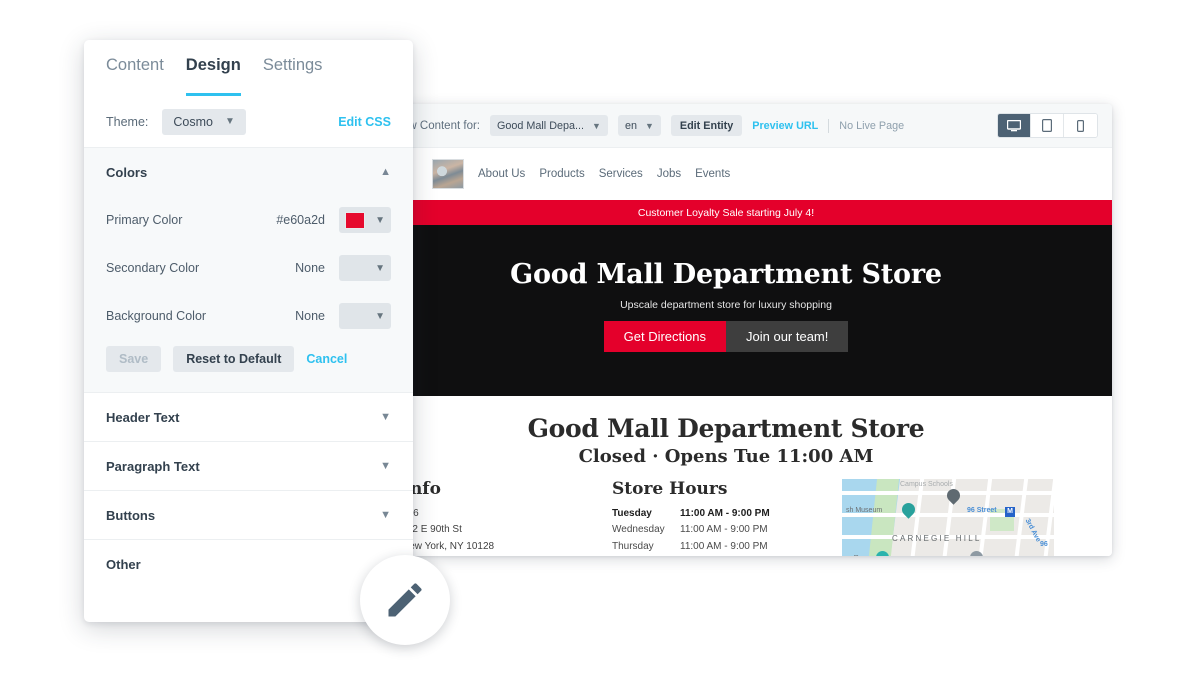 This screenshot has height=675, width=1200. I want to click on color-row-value: None, so click(310, 316).